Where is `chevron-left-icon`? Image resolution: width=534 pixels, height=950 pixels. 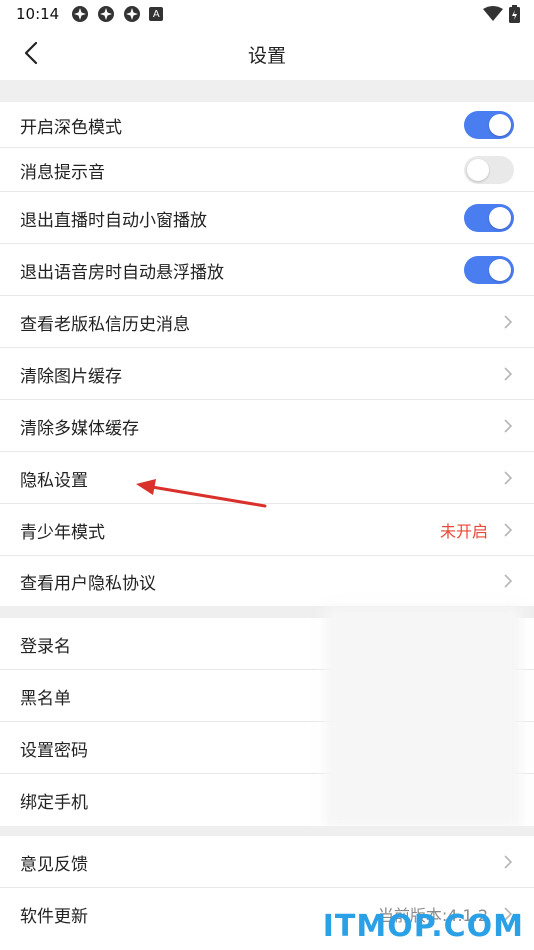
chevron-left-icon is located at coordinates (31, 53).